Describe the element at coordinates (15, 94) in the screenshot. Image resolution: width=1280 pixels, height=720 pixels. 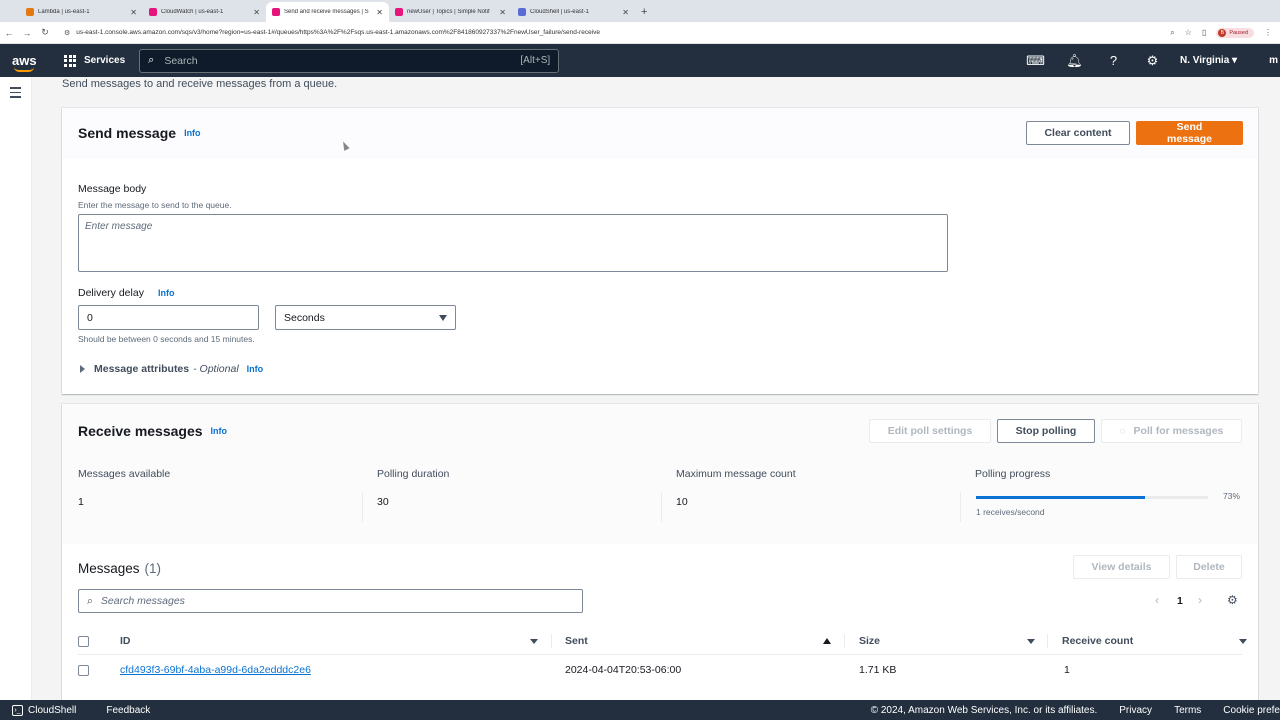
I see `hamburger-menu-icon` at that location.